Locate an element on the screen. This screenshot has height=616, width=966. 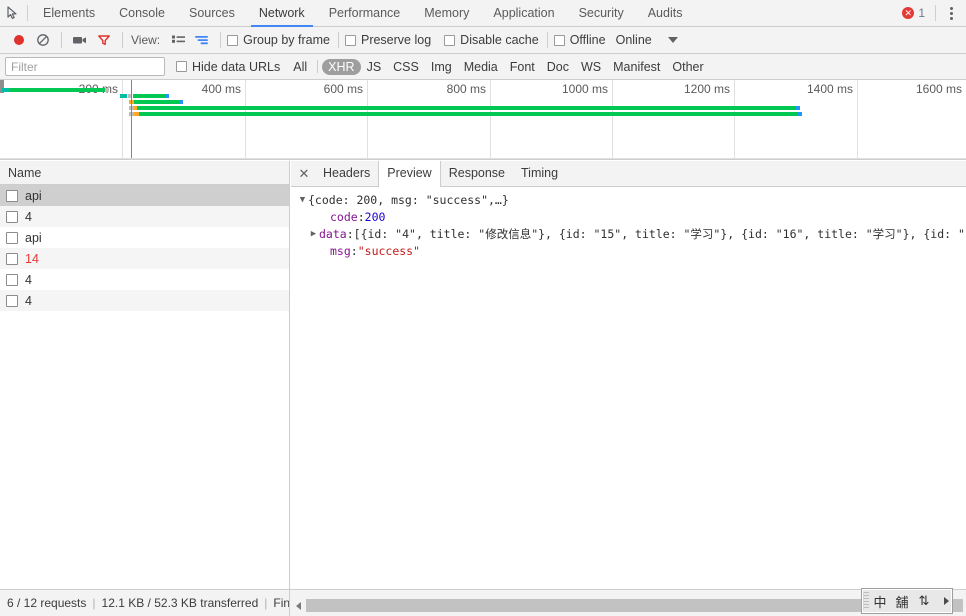
ime-toolbar: 中 舖 ⇅ is located at coordinates (907, 601).